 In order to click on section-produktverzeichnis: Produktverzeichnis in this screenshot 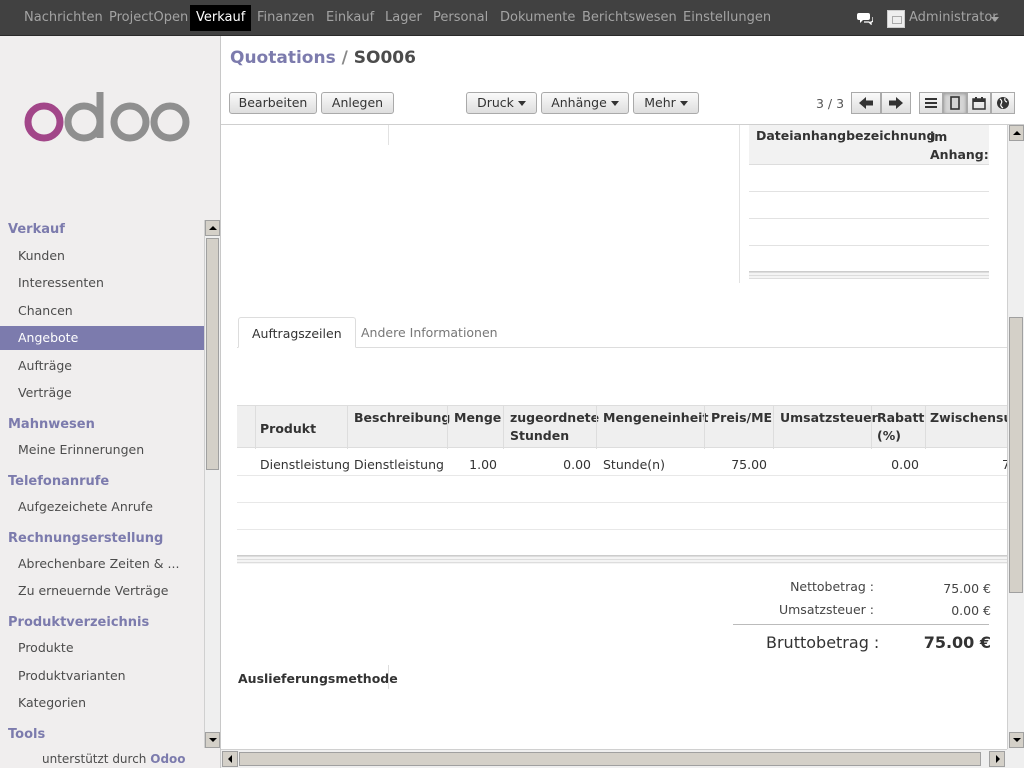, I will do `click(78, 622)`.